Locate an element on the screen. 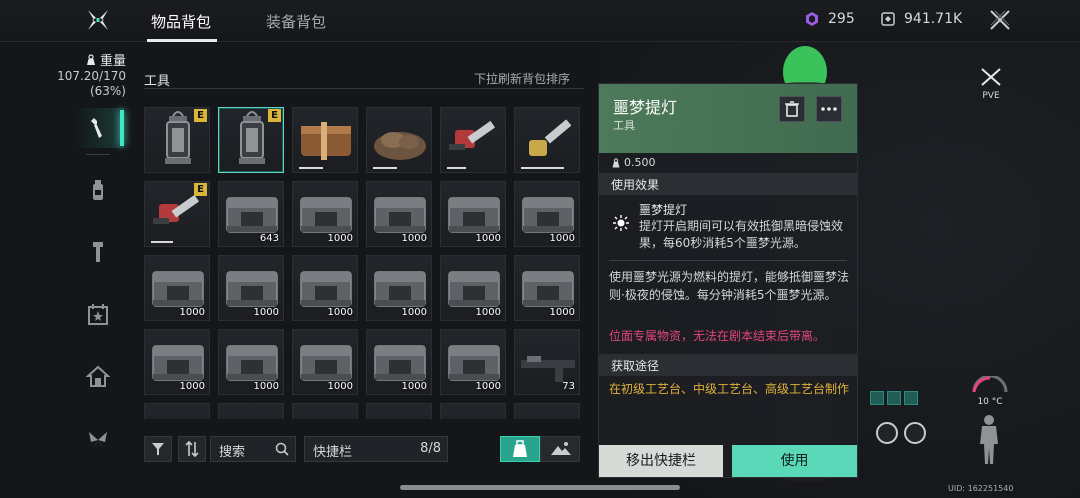 This screenshot has height=498, width=1080. equip-badge: E is located at coordinates (274, 115).